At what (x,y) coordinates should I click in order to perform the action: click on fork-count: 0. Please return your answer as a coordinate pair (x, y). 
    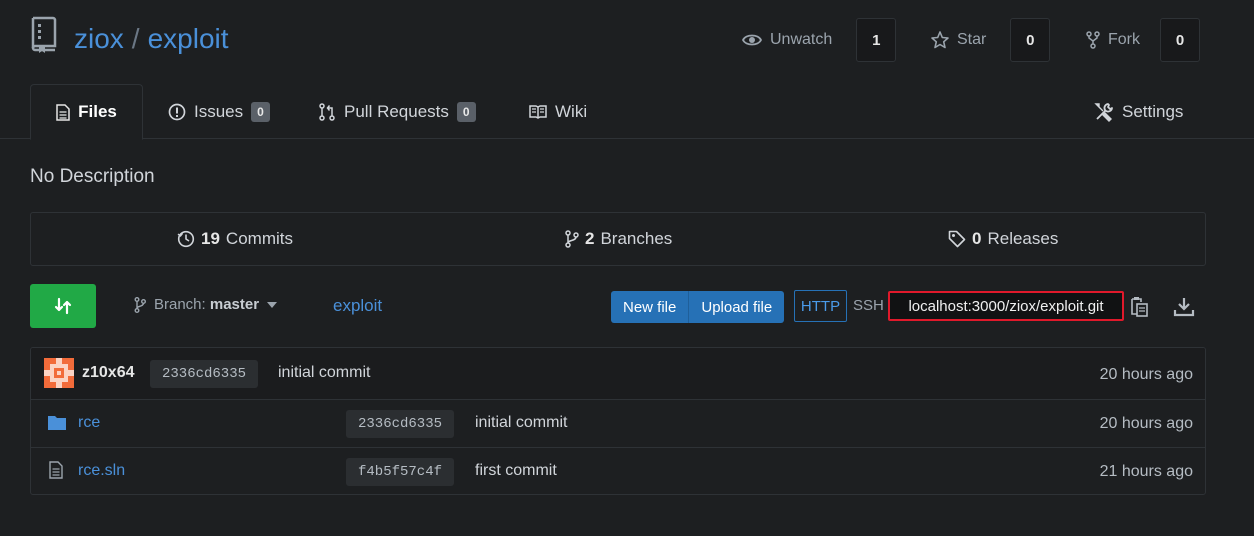
    Looking at the image, I should click on (1180, 40).